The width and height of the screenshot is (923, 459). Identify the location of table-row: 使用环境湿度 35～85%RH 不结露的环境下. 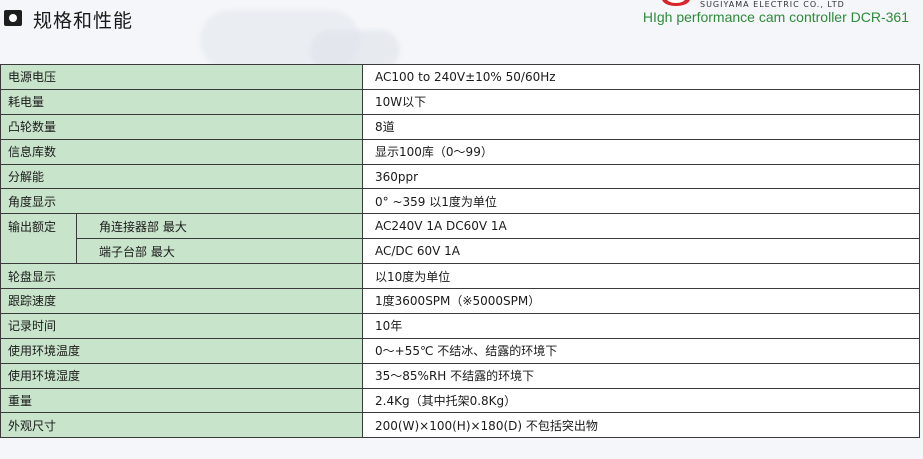
(460, 375).